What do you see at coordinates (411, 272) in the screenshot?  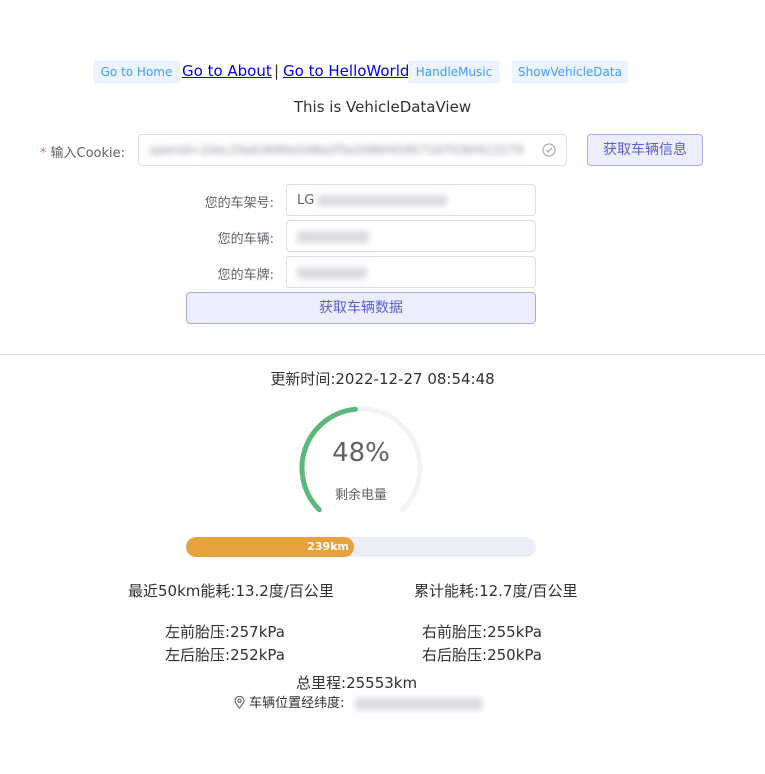 I see `plate-field` at bounding box center [411, 272].